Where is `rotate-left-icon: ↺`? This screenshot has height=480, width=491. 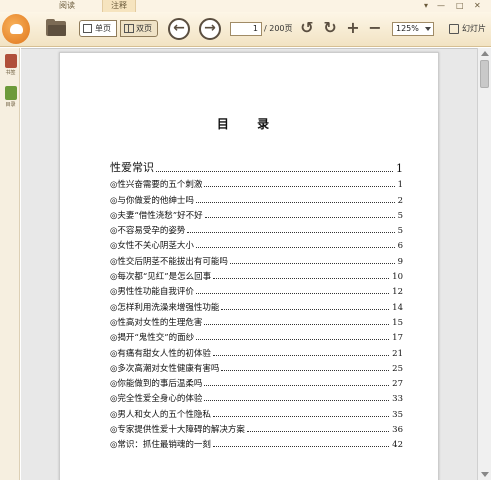 rotate-left-icon: ↺ is located at coordinates (307, 28).